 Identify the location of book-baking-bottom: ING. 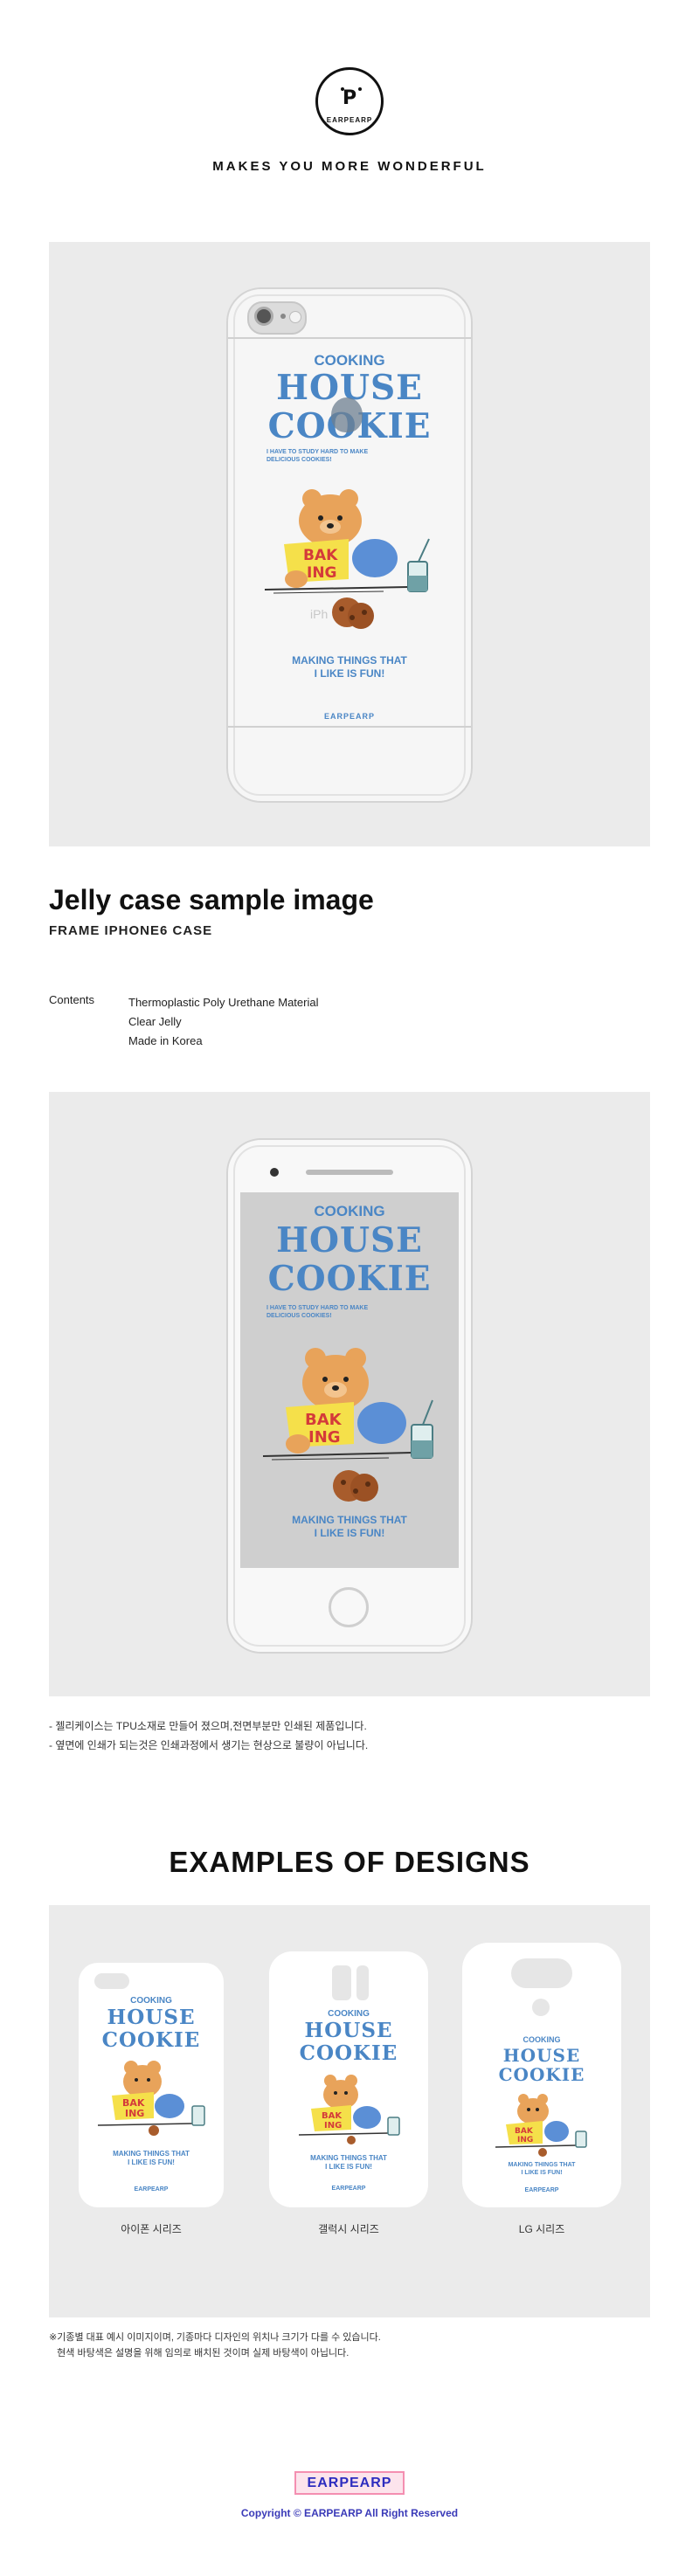
(322, 573).